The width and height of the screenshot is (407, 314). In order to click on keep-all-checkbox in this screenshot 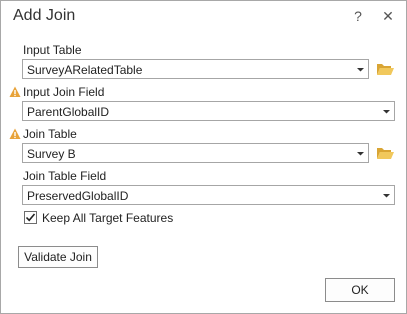, I will do `click(30, 217)`.